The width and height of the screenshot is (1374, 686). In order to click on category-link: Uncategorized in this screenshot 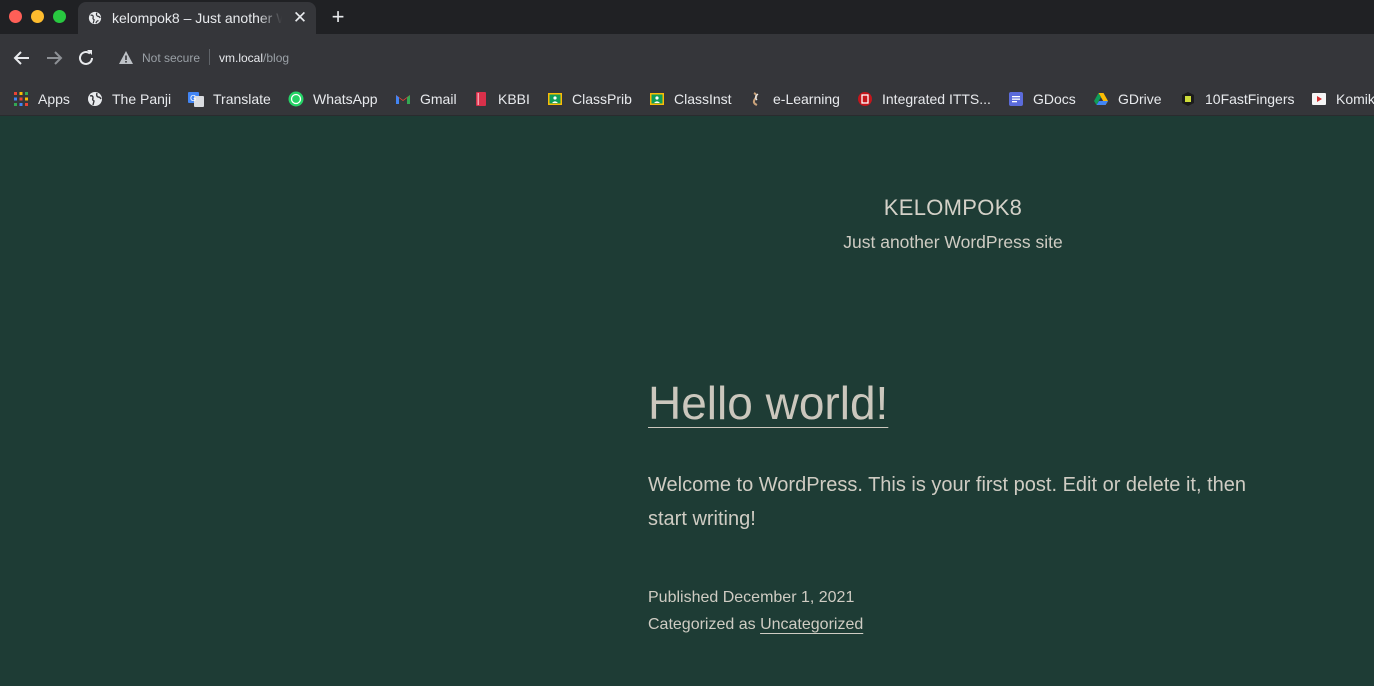, I will do `click(811, 624)`.